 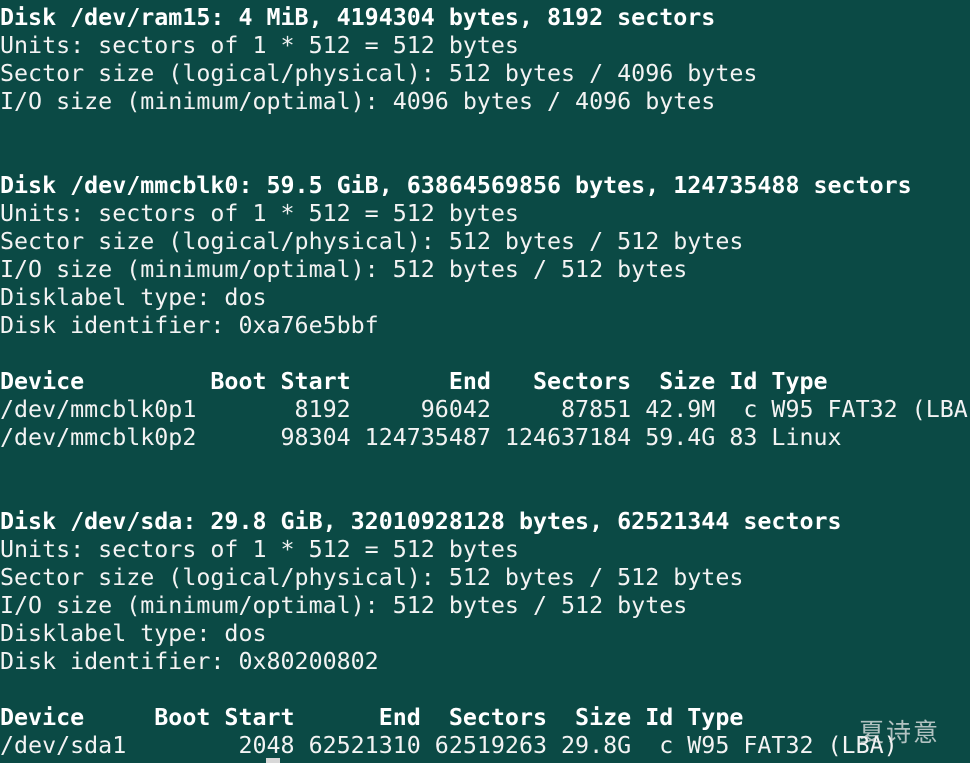 What do you see at coordinates (189, 325) in the screenshot?
I see `terminal-line: Disk identifier: 0xa76e5bbf` at bounding box center [189, 325].